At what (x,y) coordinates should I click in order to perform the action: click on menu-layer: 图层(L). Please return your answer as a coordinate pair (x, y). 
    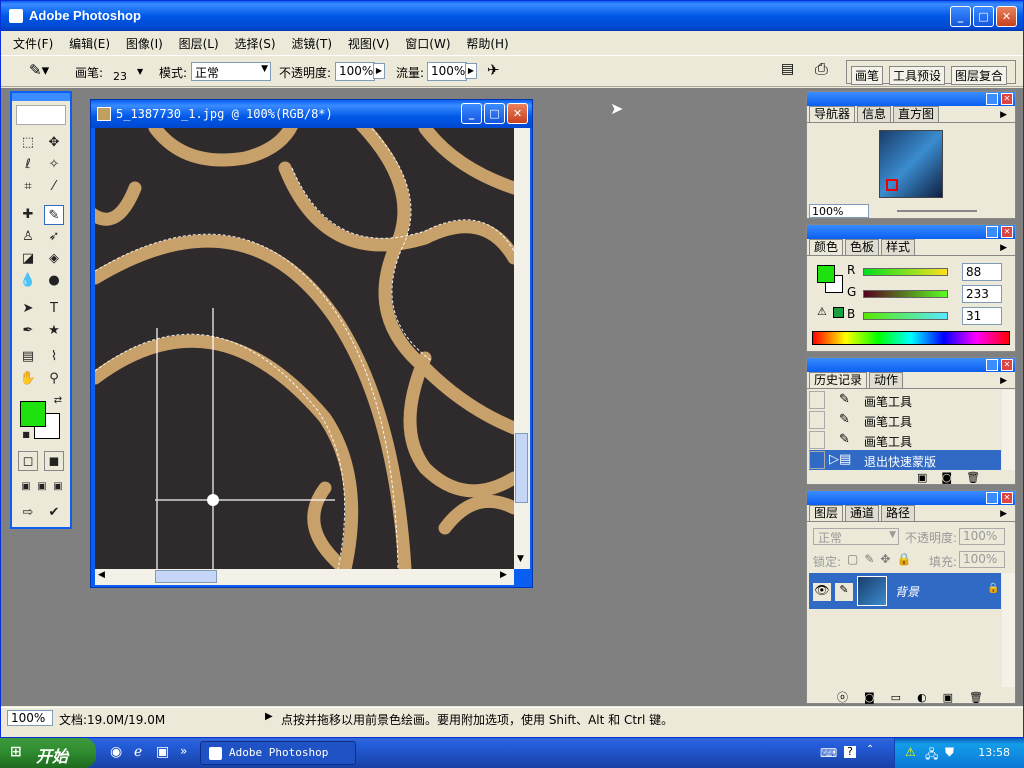
    Looking at the image, I should click on (199, 43).